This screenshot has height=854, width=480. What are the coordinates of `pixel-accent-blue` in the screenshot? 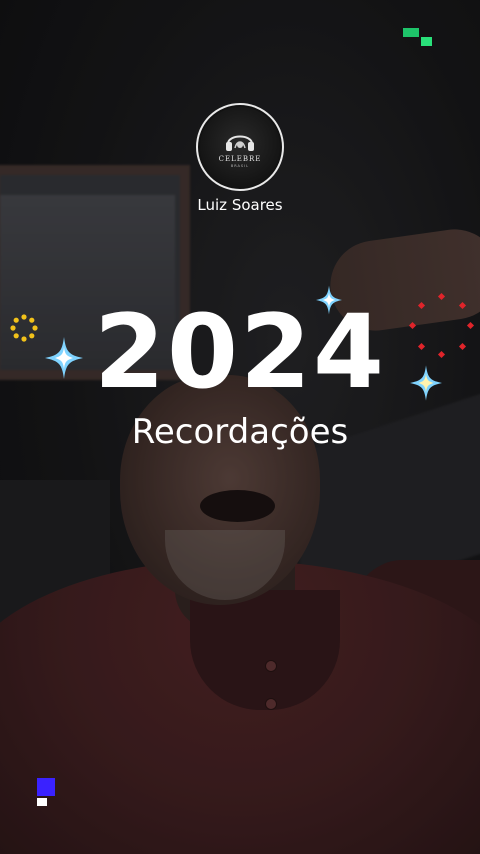 It's located at (46, 787).